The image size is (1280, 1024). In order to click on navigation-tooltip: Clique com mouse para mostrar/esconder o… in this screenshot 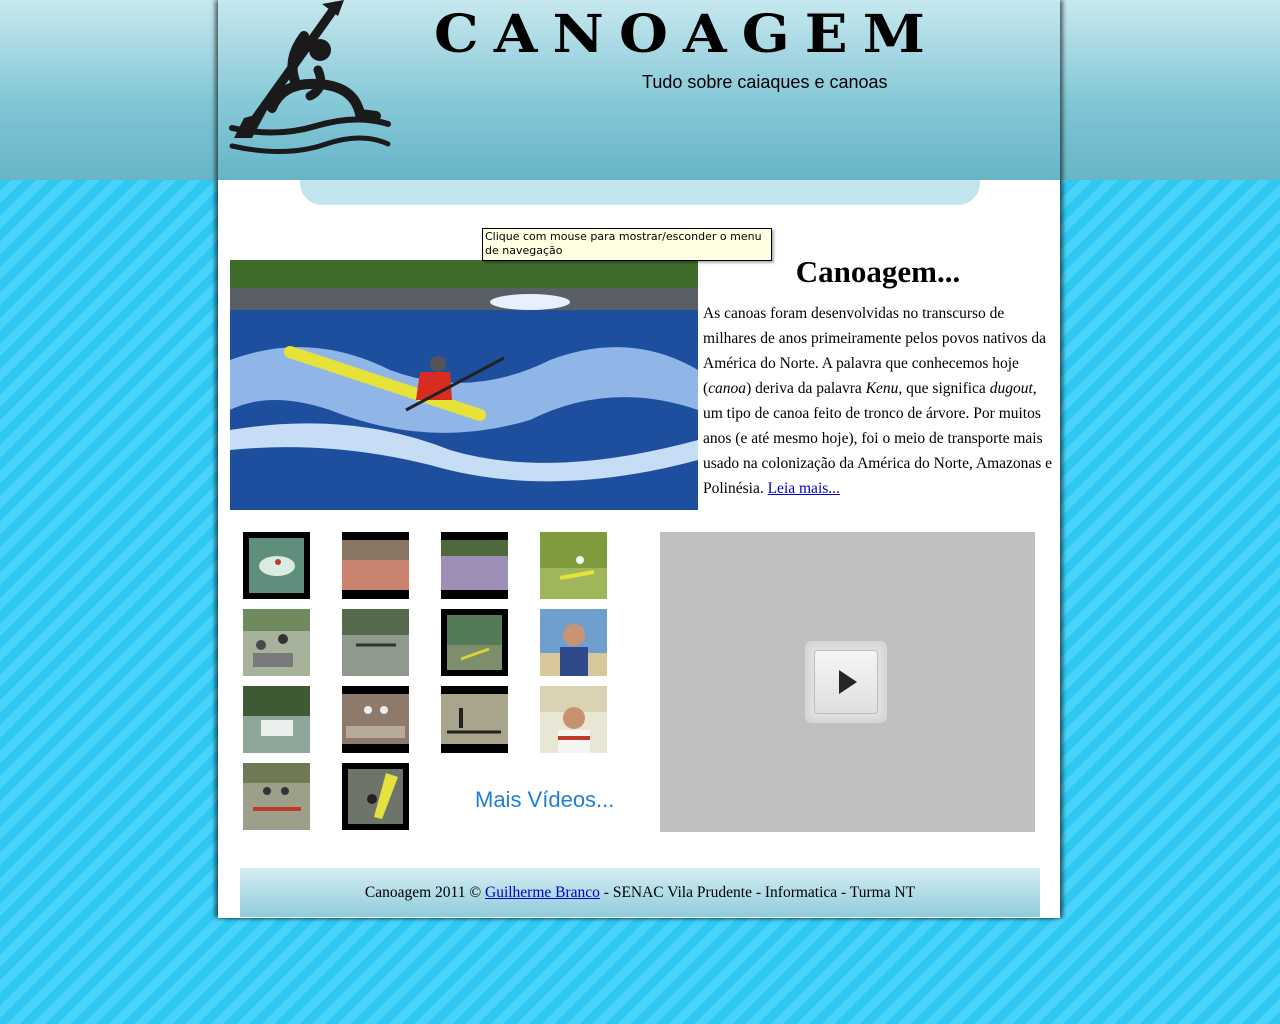, I will do `click(627, 244)`.